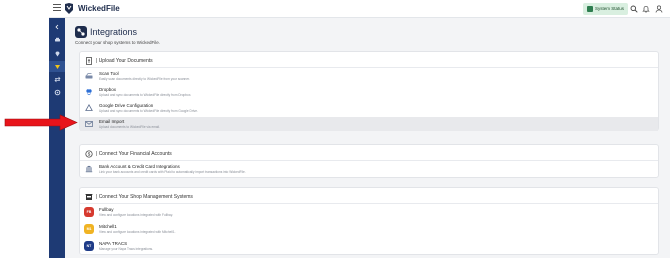  I want to click on page-subtitle: Connect your shop systems to WickedFile., so click(118, 42).